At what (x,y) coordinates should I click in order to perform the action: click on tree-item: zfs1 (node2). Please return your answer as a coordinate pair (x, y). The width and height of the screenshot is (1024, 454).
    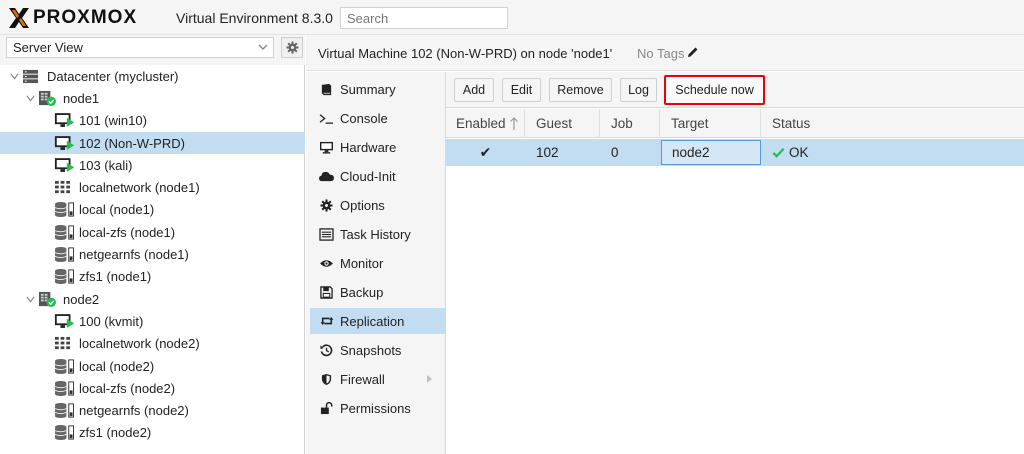
    Looking at the image, I should click on (152, 433).